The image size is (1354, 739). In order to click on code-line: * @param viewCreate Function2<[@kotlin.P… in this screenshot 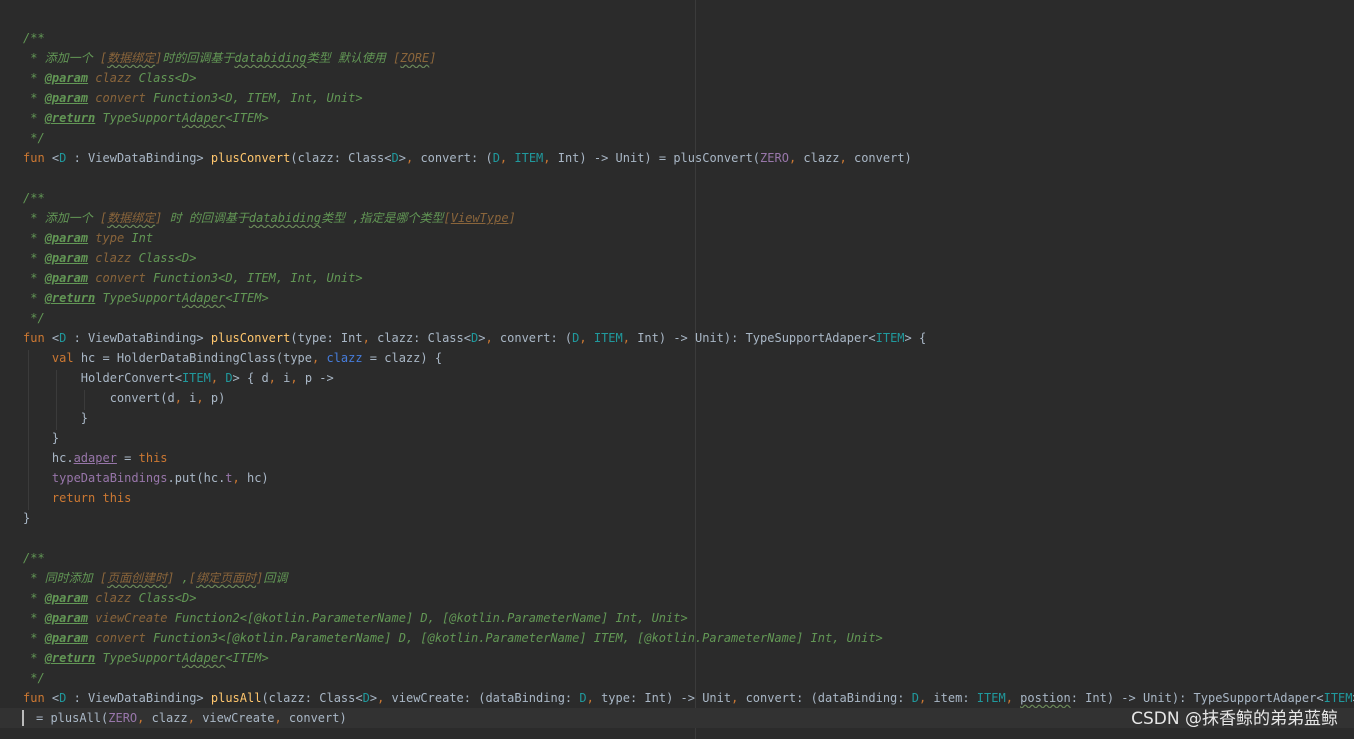, I will do `click(688, 618)`.